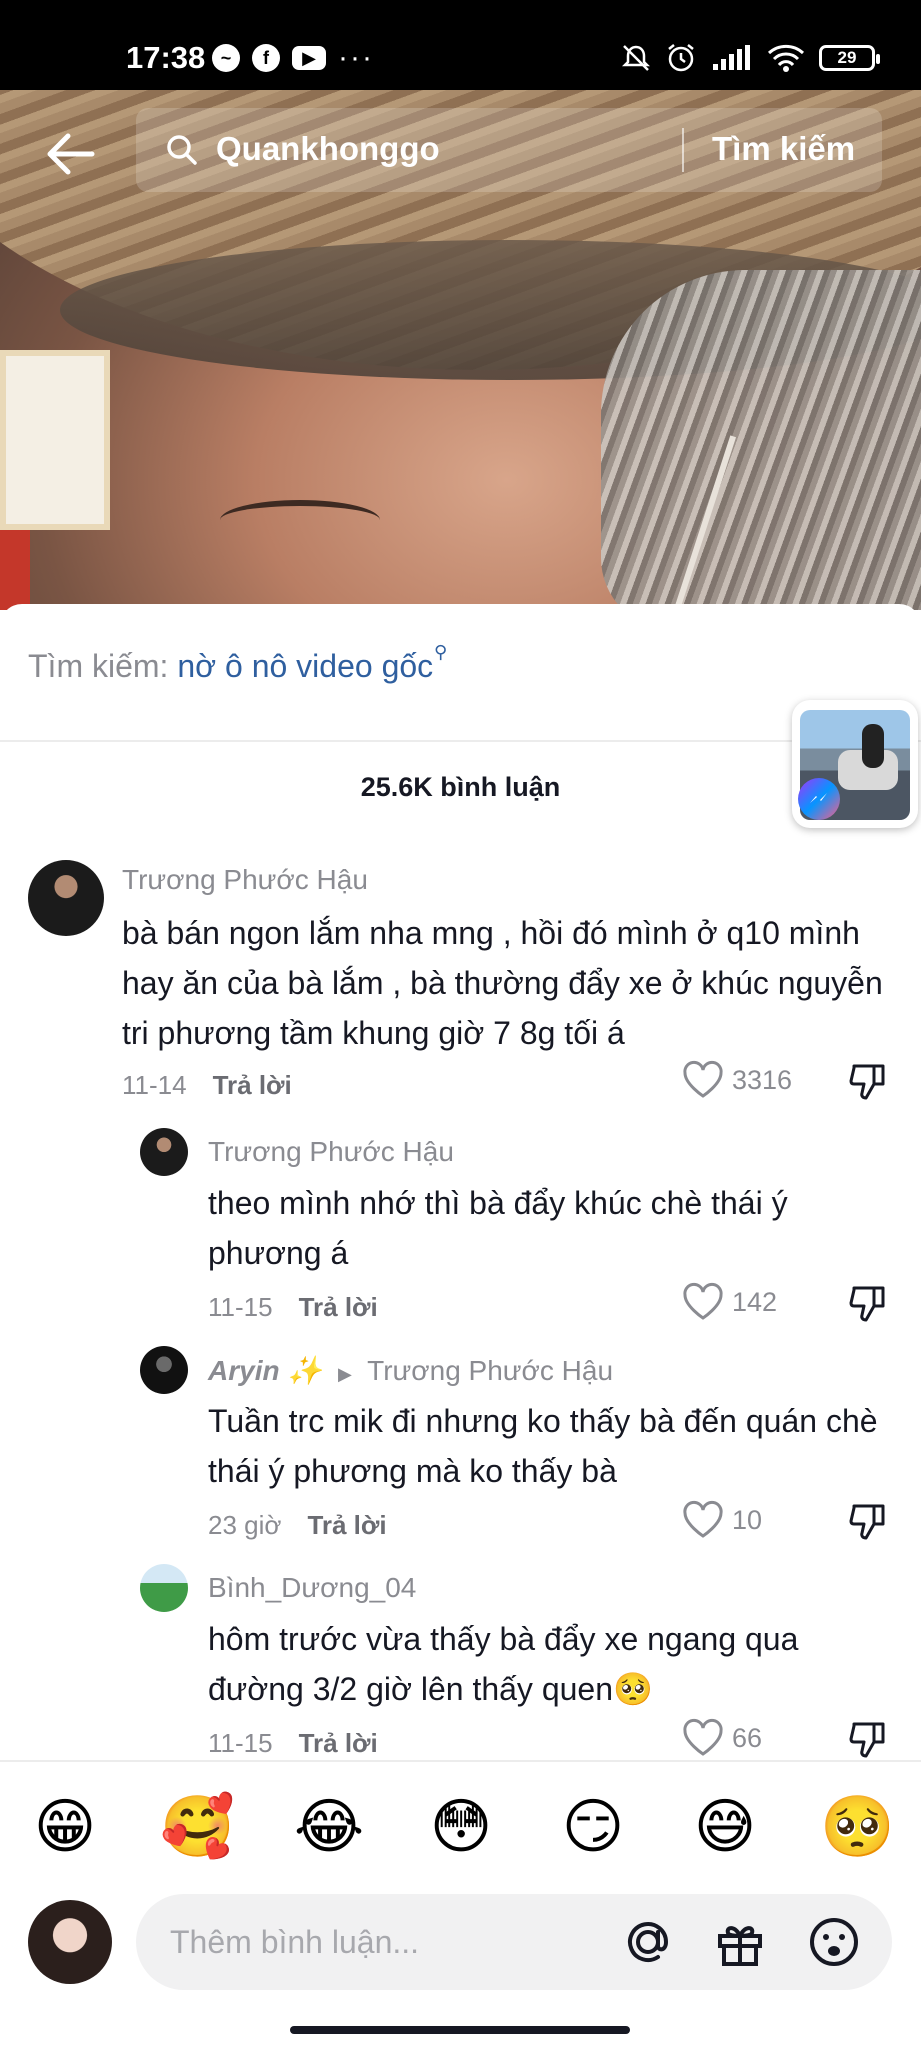  Describe the element at coordinates (154, 1085) in the screenshot. I see `comment-date: 11-14` at that location.